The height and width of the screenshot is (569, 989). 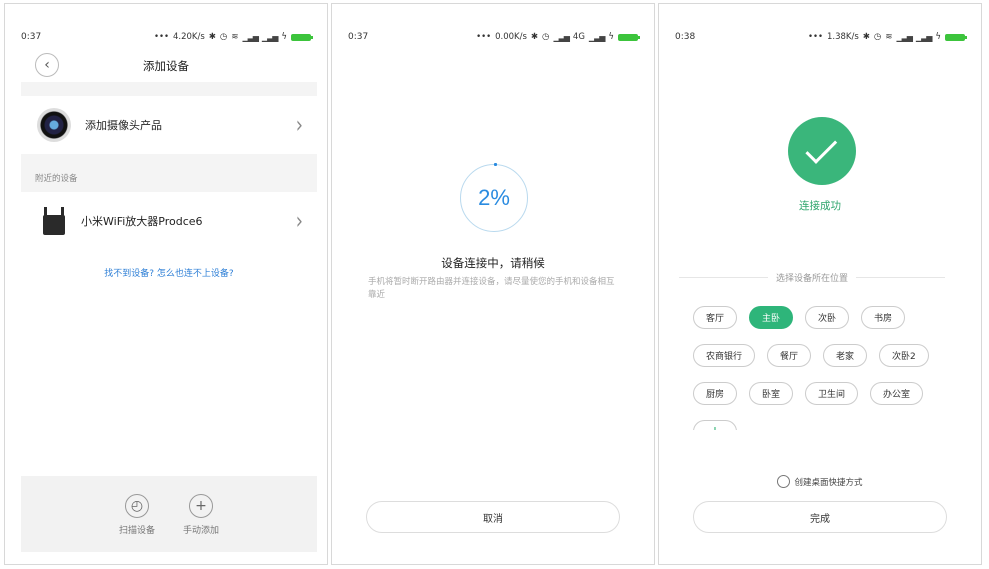 I want to click on connecting-title: 设备连接中，请稍候, so click(x=493, y=263).